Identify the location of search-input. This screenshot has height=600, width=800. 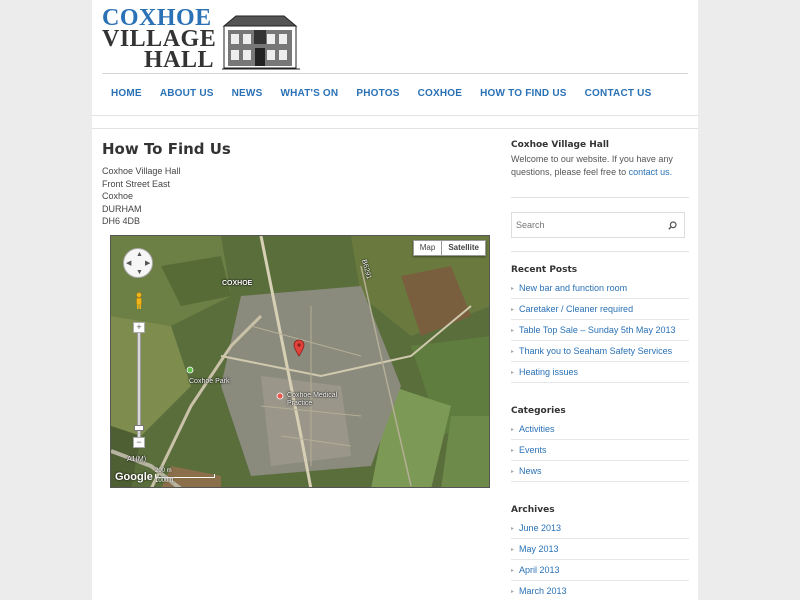
(582, 225).